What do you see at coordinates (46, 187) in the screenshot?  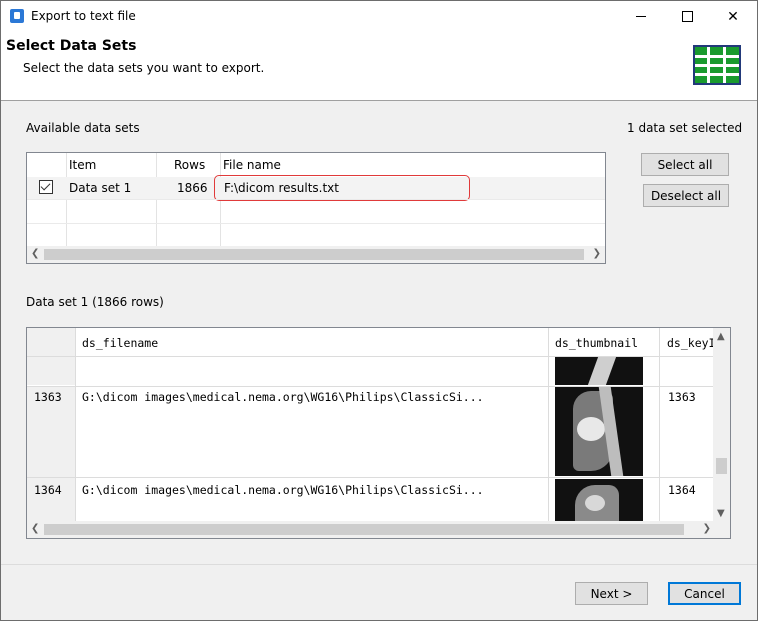 I see `dataset-checkbox` at bounding box center [46, 187].